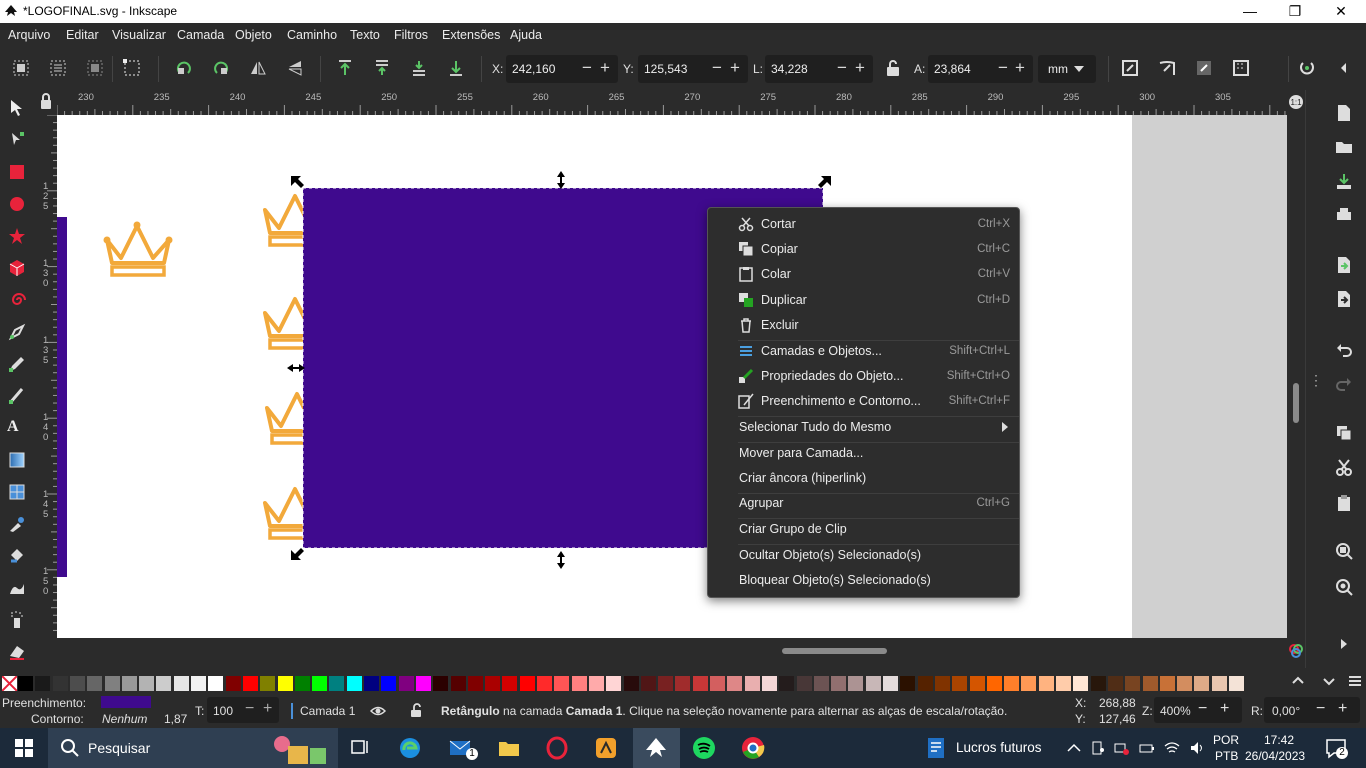 Image resolution: width=1366 pixels, height=768 pixels. Describe the element at coordinates (471, 35) in the screenshot. I see `menu-extensoes: Extensões` at that location.